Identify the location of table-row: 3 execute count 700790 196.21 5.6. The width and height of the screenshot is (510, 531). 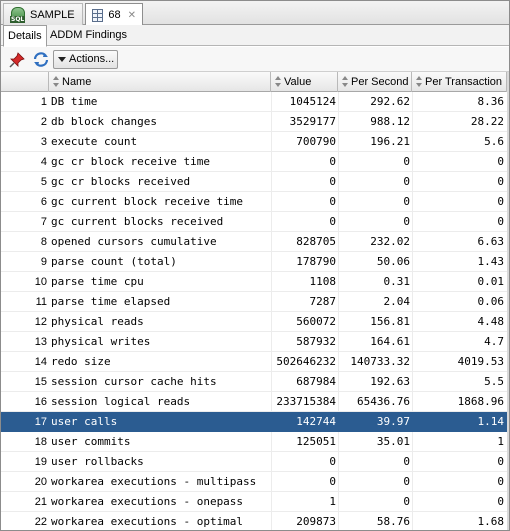
(255, 142).